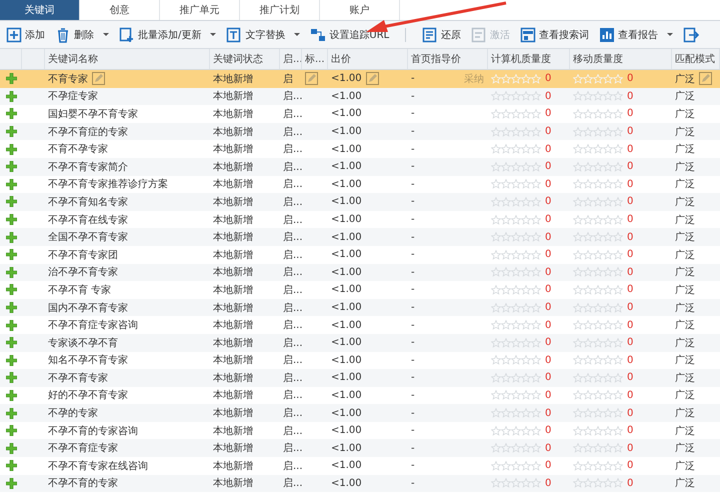  I want to click on table-row: 不孕的专家 本地新增 启... <1.00 - 0 0 广泛, so click(360, 413).